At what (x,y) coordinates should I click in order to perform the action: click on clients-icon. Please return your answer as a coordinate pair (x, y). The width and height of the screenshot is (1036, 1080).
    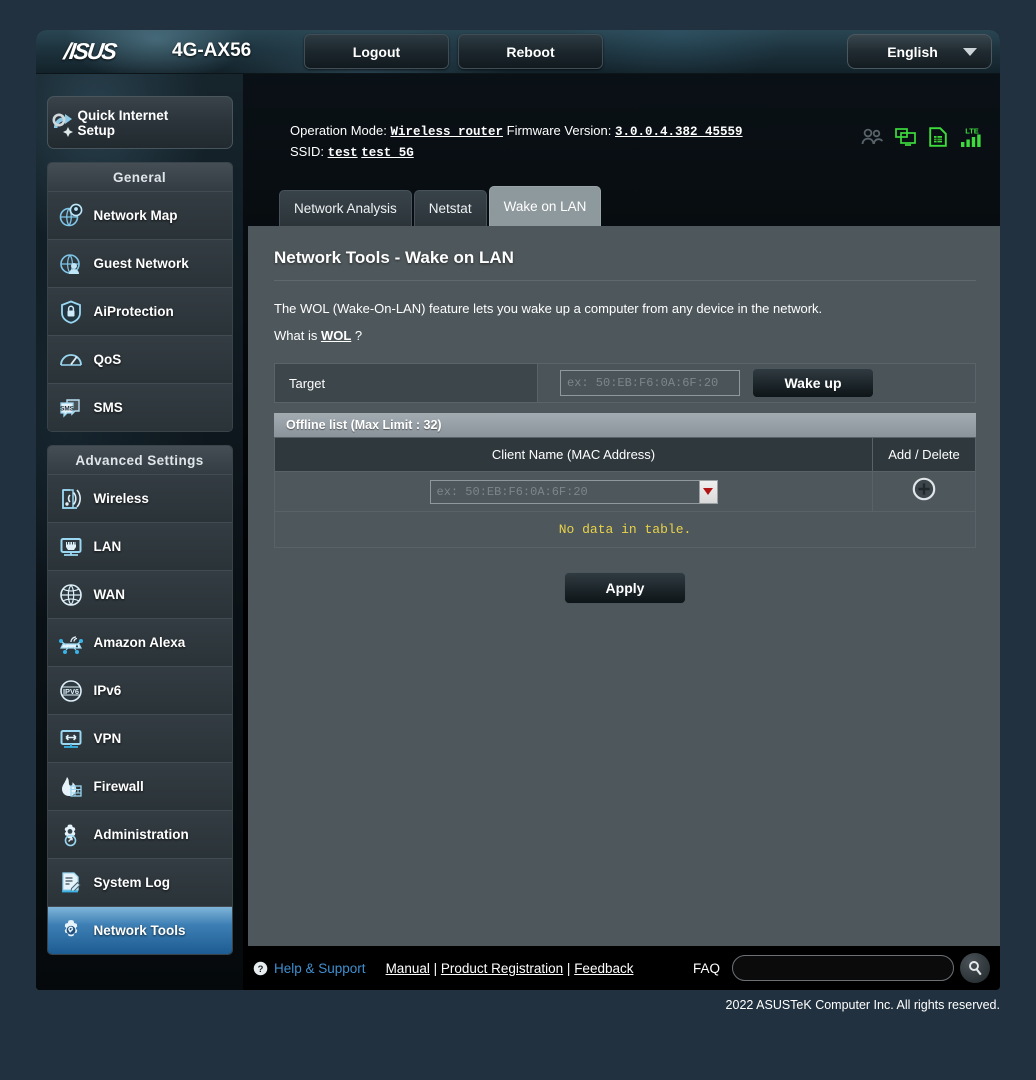
    Looking at the image, I should click on (872, 139).